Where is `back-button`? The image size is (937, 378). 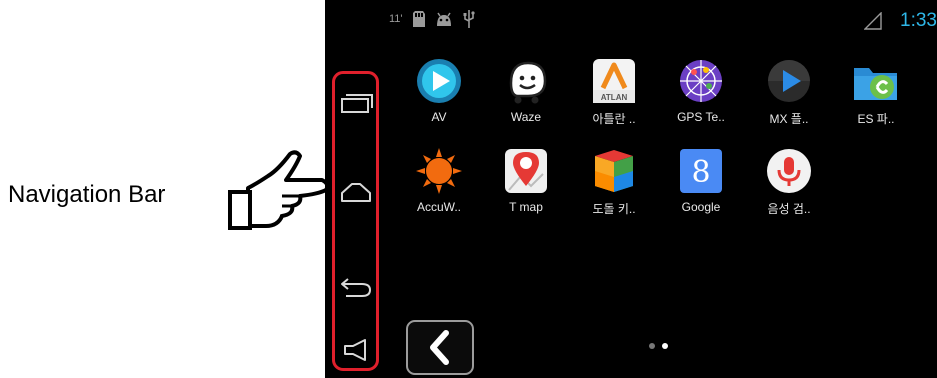 back-button is located at coordinates (355, 287).